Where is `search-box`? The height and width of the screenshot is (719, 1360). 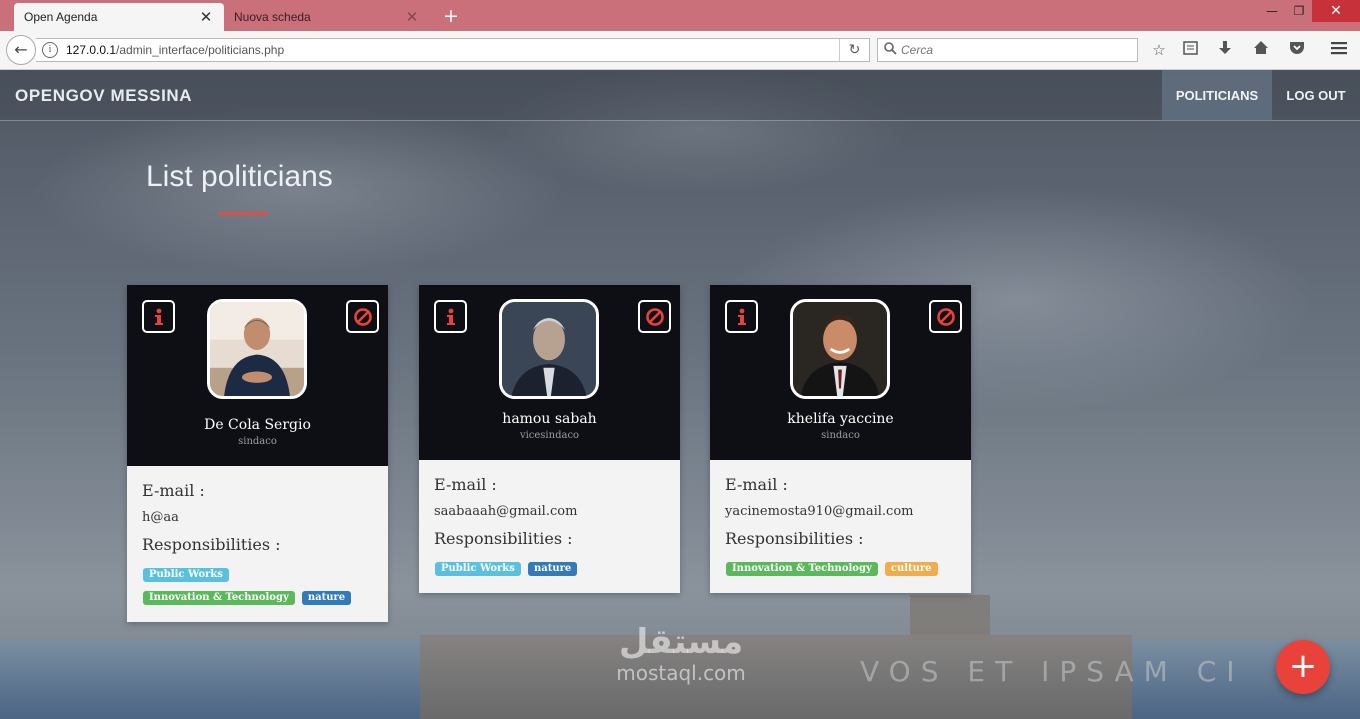
search-box is located at coordinates (1007, 50).